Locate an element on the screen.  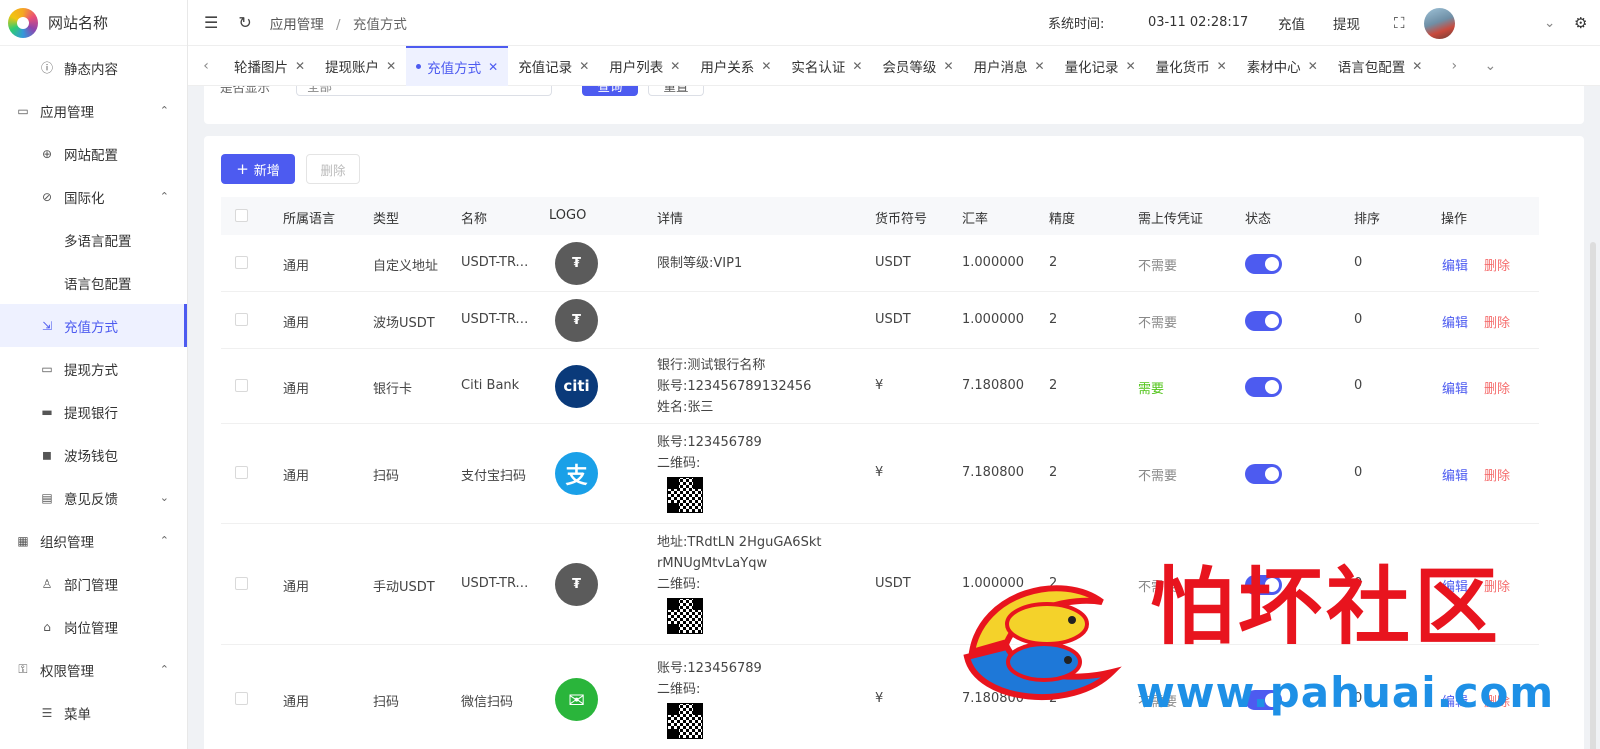
query-button: 查询 is located at coordinates (610, 91).